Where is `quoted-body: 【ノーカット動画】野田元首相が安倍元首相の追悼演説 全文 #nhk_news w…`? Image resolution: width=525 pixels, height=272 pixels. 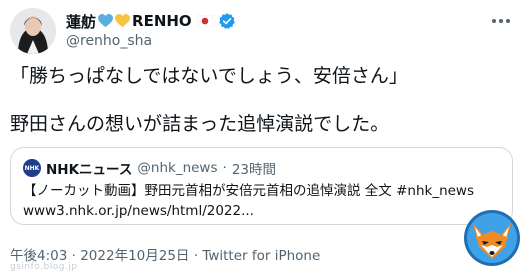
quoted-body: 【ノーカット動画】野田元首相が安倍元首相の追悼演説 全文 #nhk_news w… is located at coordinates (263, 201).